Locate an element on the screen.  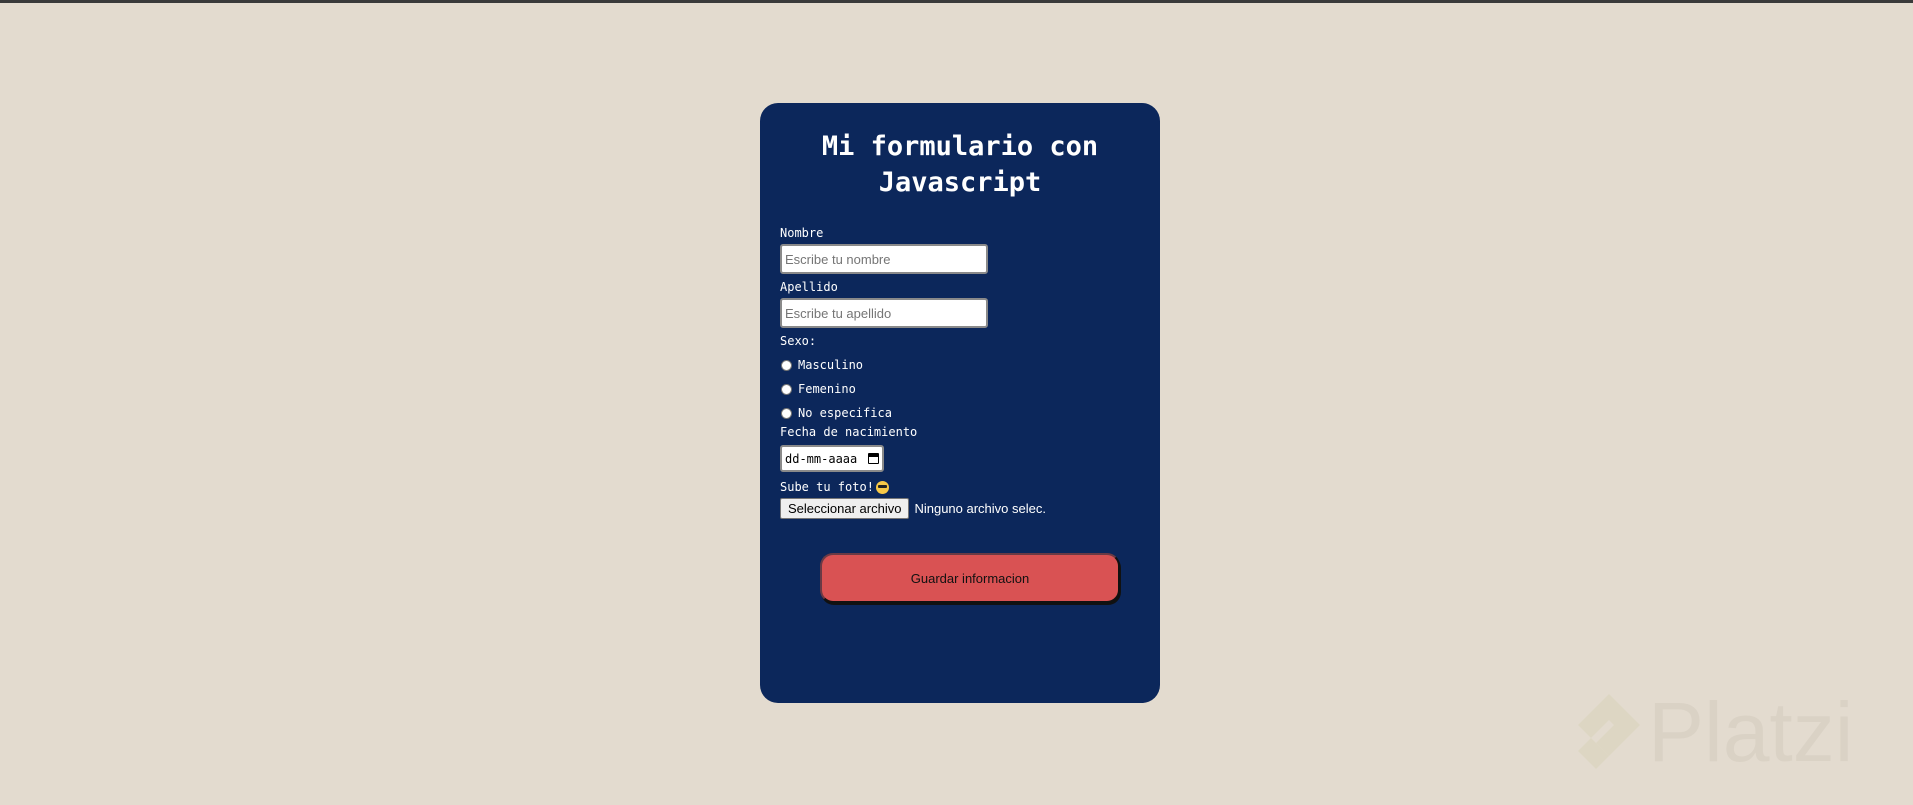
nombre-input is located at coordinates (884, 259).